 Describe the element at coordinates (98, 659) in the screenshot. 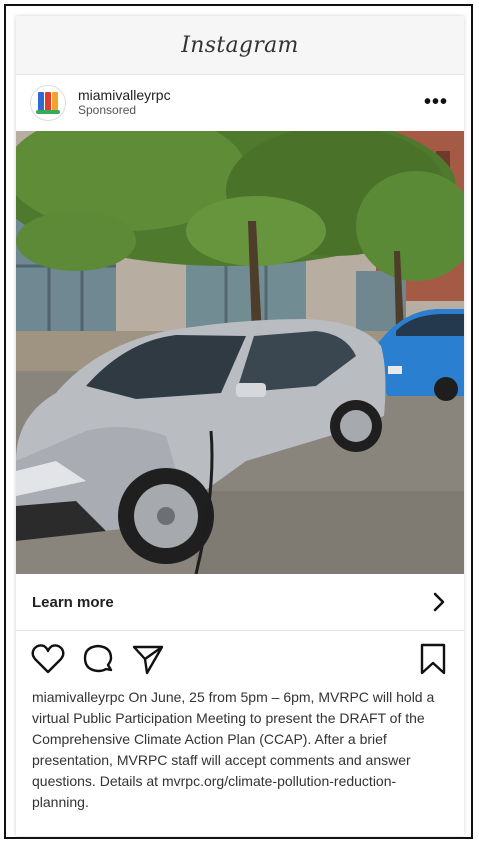

I see `comment-icon` at that location.